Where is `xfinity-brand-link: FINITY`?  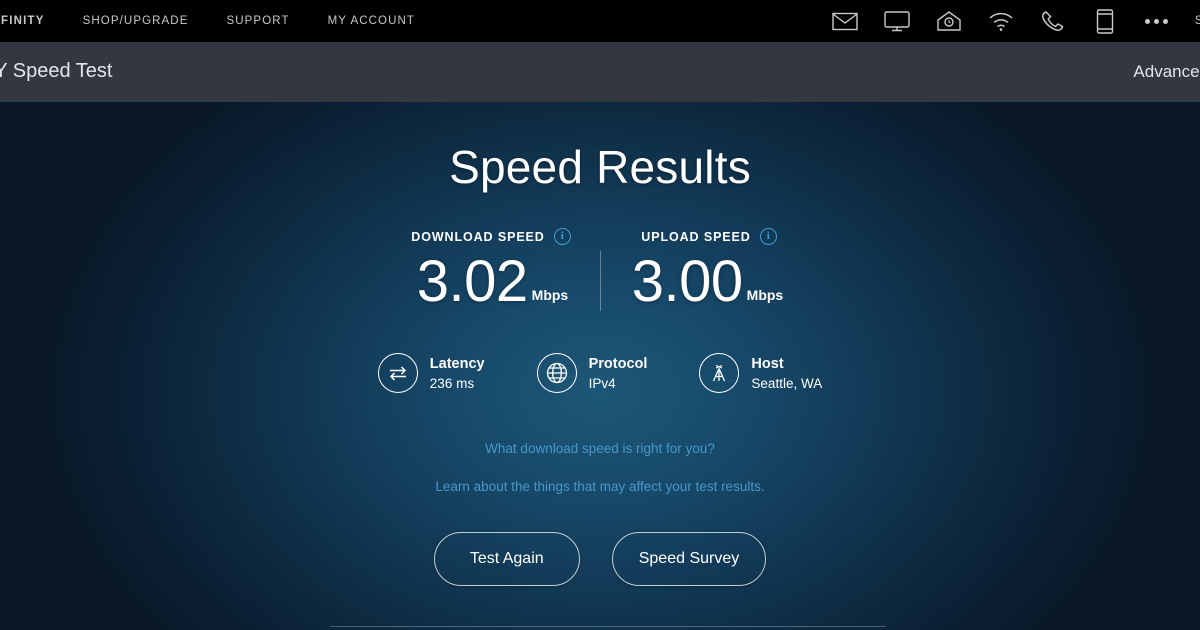
xfinity-brand-link: FINITY is located at coordinates (32, 21).